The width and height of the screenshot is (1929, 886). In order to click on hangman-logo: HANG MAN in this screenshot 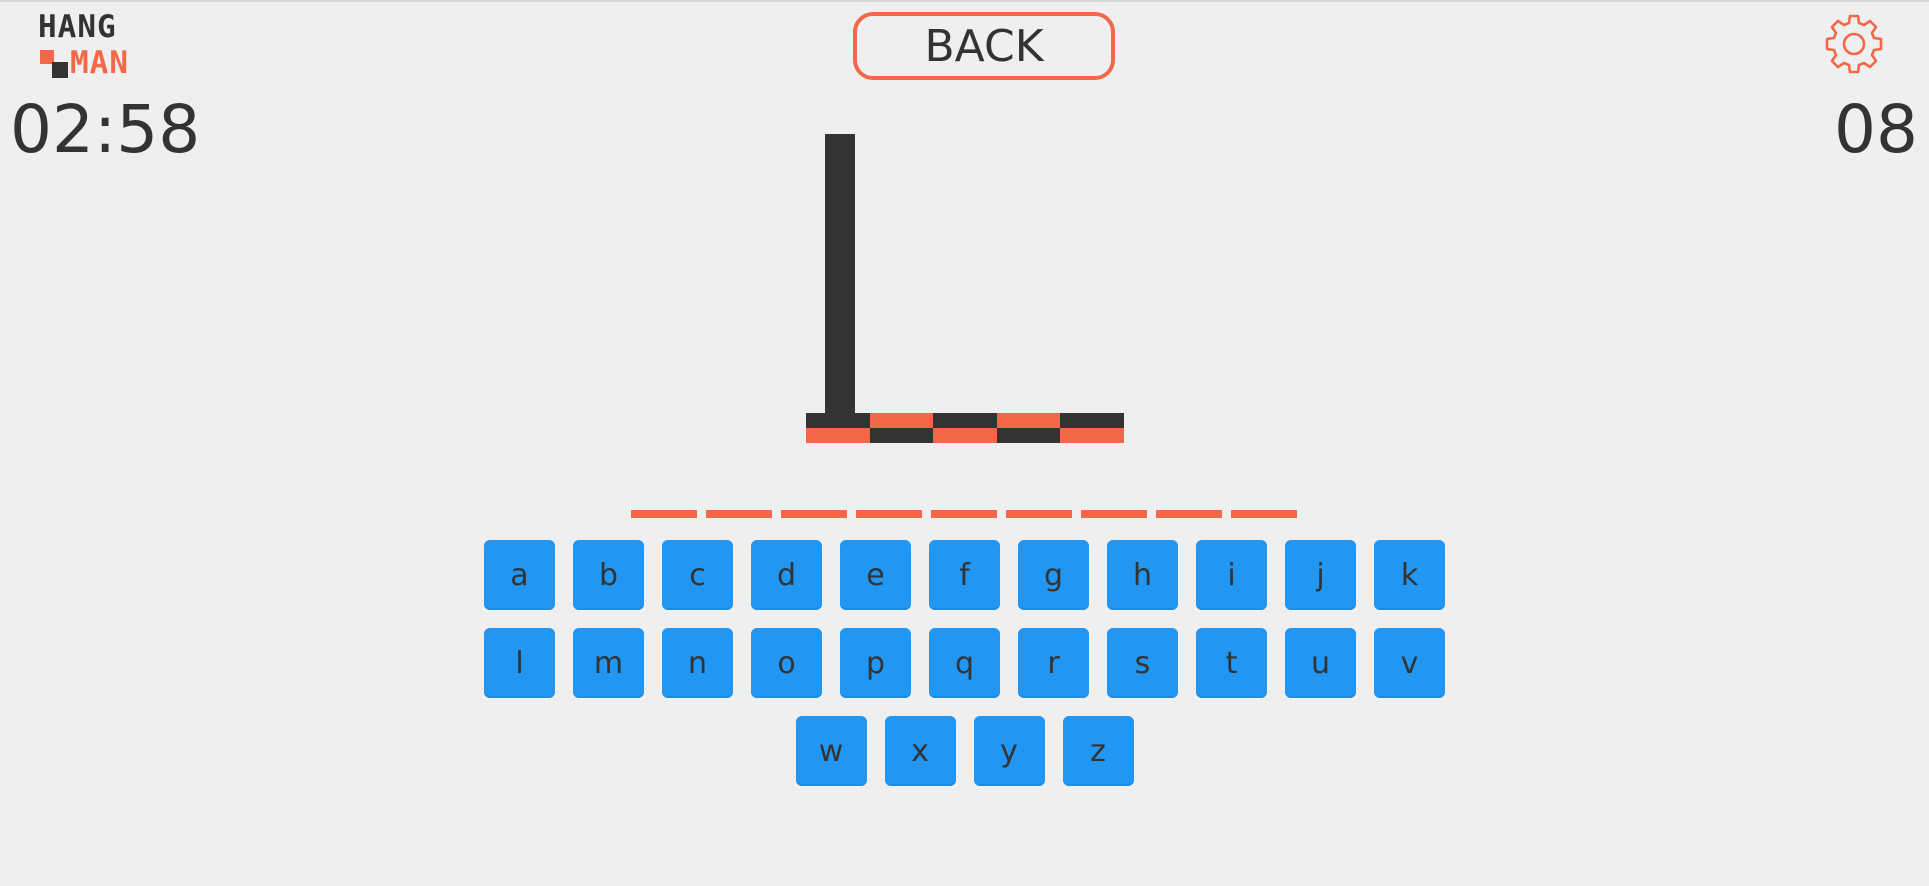, I will do `click(100, 47)`.